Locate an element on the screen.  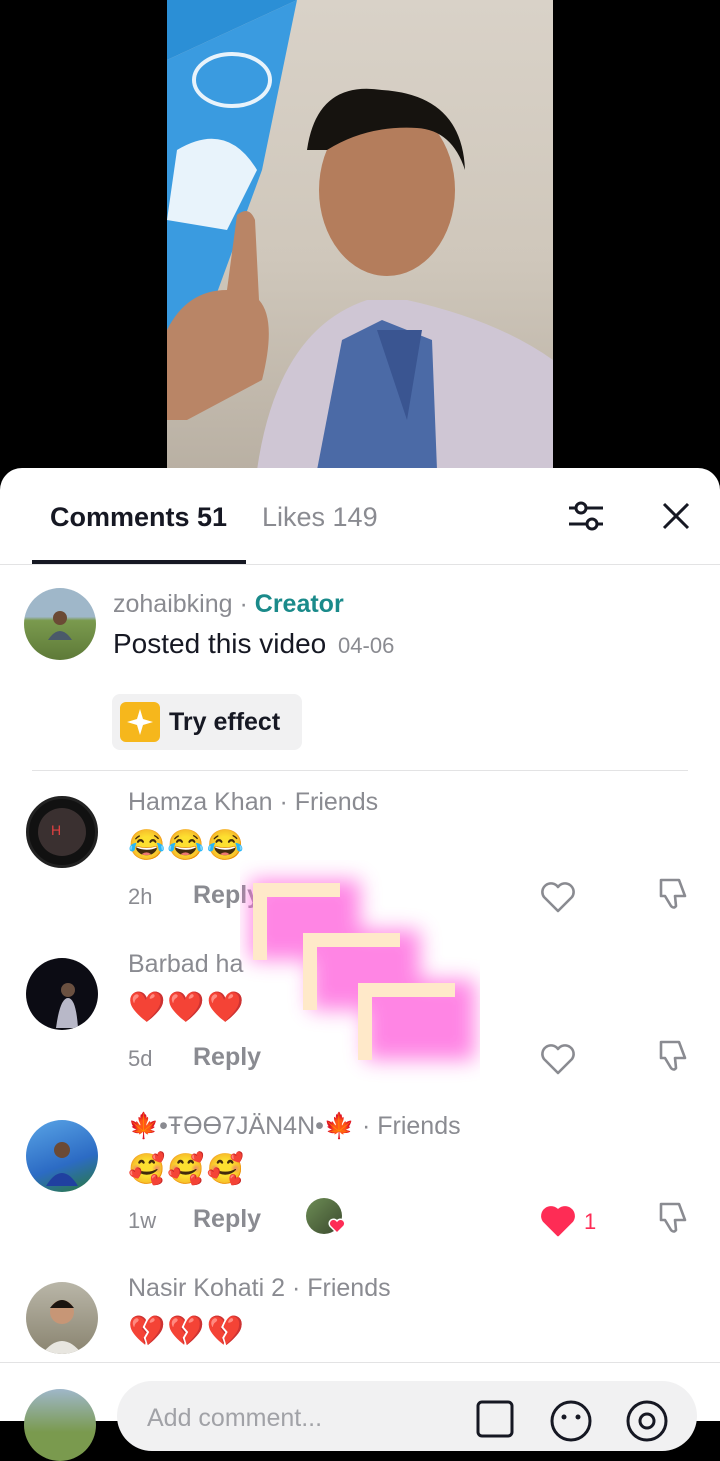
filter-icon is located at coordinates (586, 516).